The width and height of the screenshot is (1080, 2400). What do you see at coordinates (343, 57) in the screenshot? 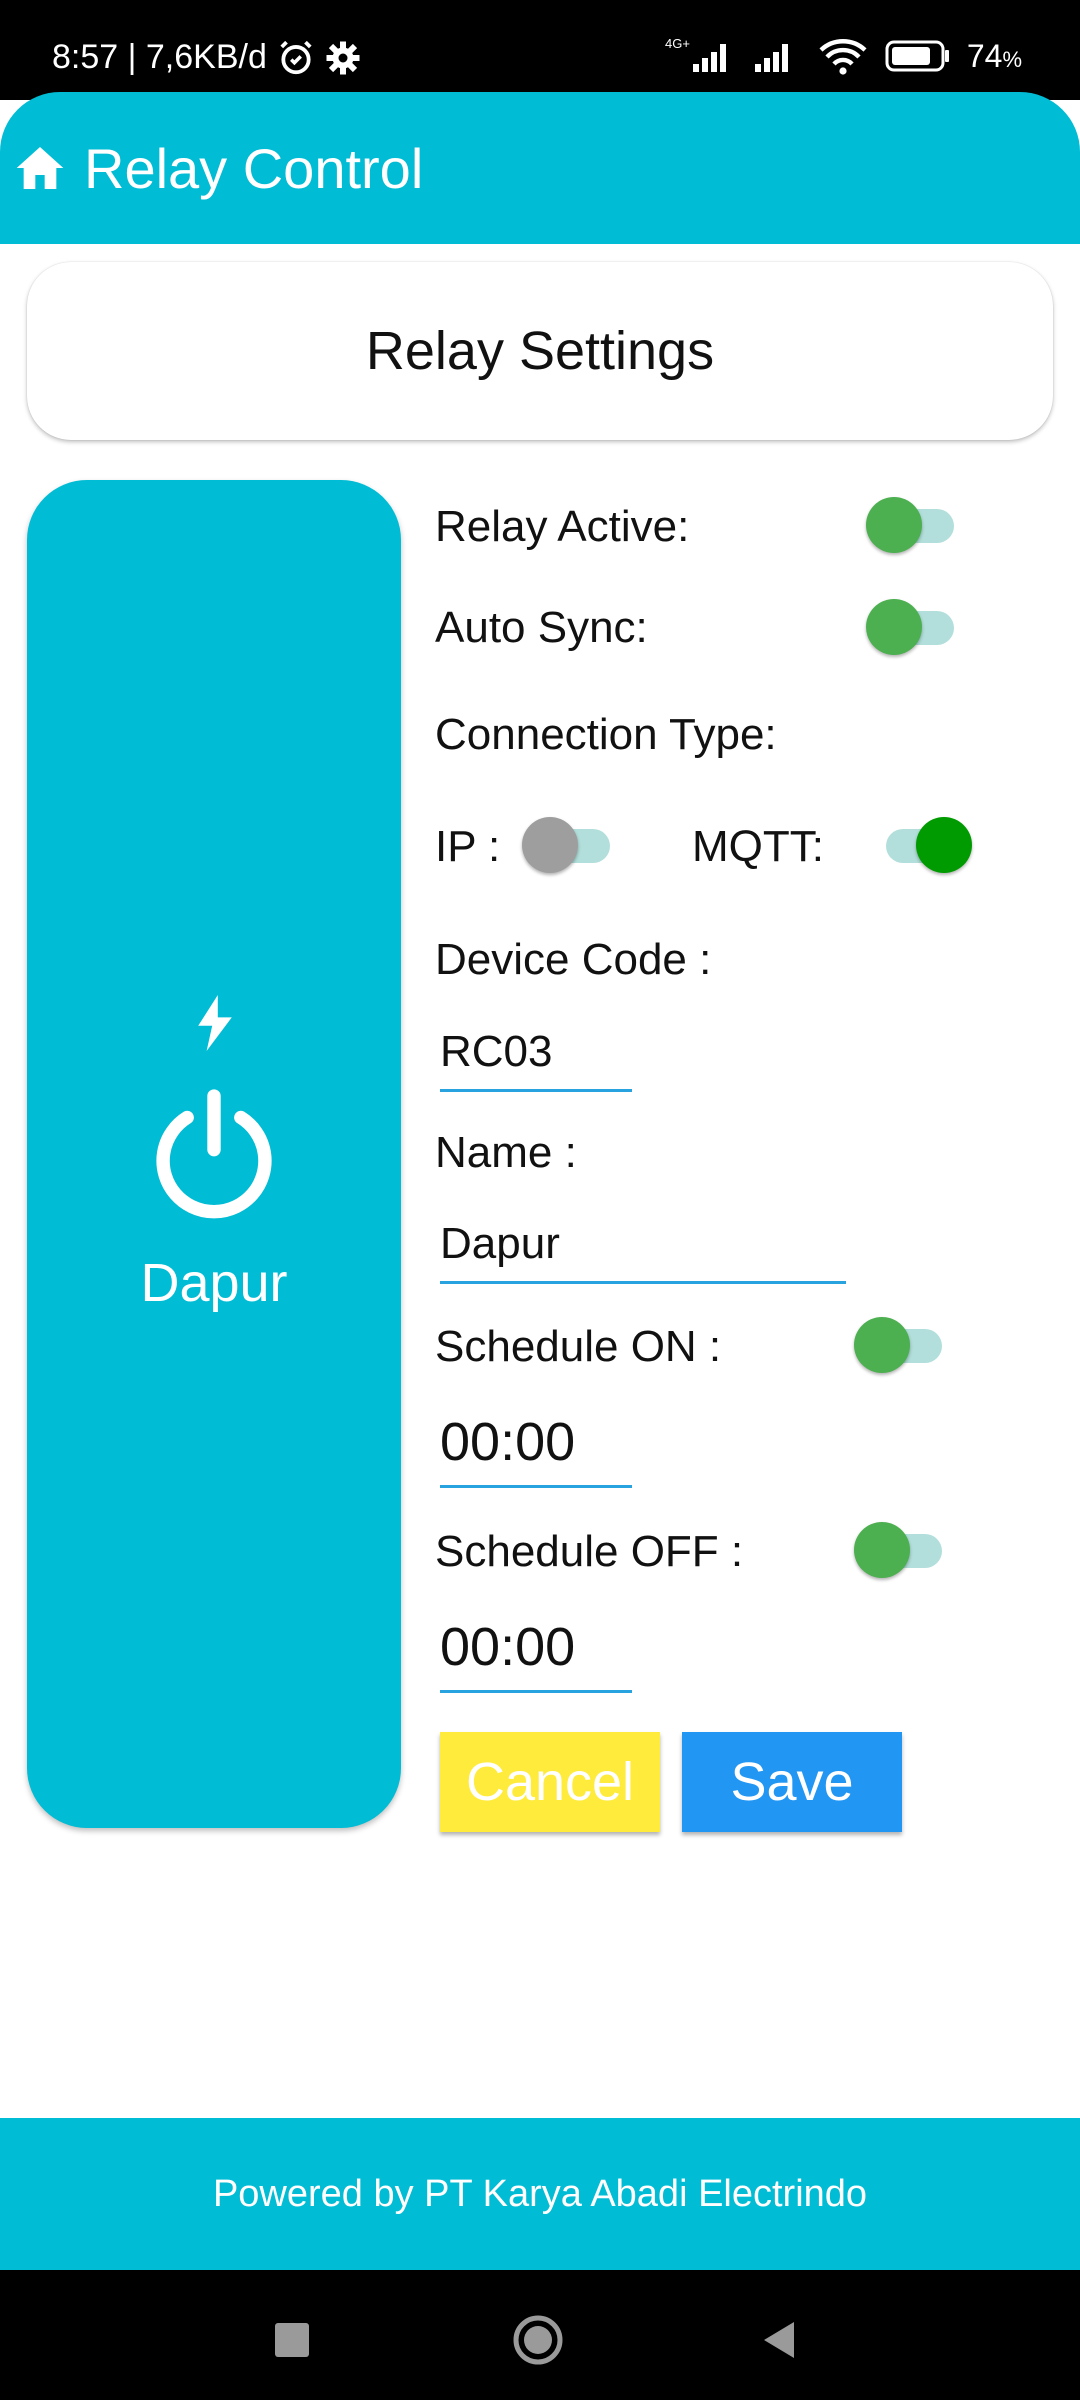
I see `settings-icon` at bounding box center [343, 57].